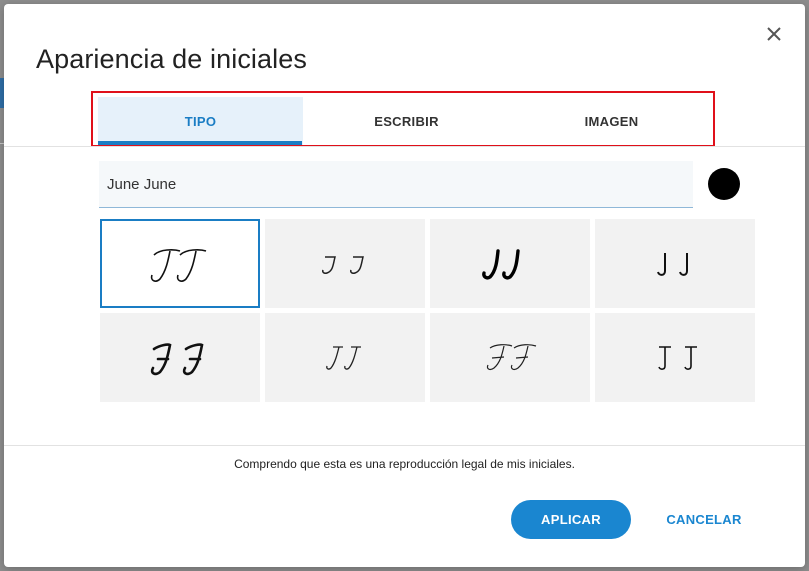 Image resolution: width=809 pixels, height=571 pixels. What do you see at coordinates (404, 445) in the screenshot?
I see `footer-divider` at bounding box center [404, 445].